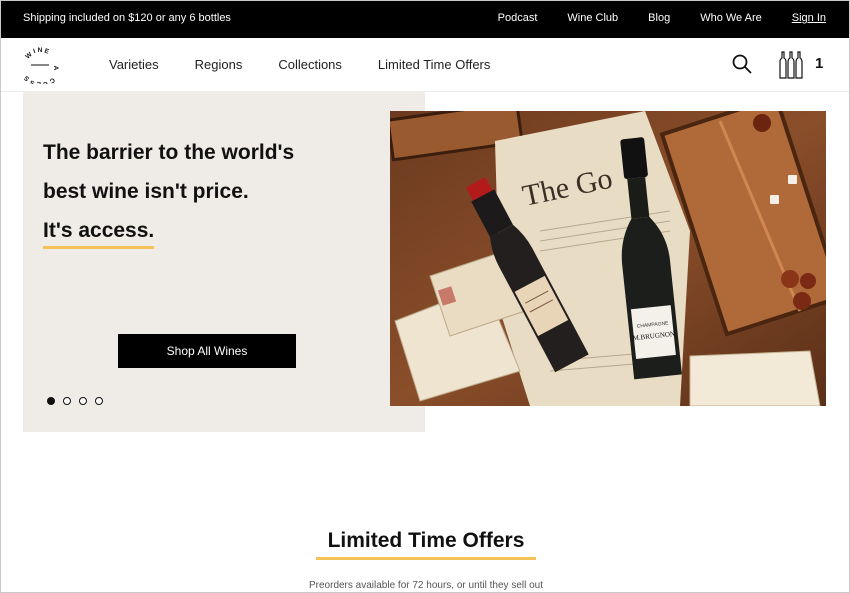 The image size is (850, 593). Describe the element at coordinates (55, 68) in the screenshot. I see `svg-text: A` at that location.